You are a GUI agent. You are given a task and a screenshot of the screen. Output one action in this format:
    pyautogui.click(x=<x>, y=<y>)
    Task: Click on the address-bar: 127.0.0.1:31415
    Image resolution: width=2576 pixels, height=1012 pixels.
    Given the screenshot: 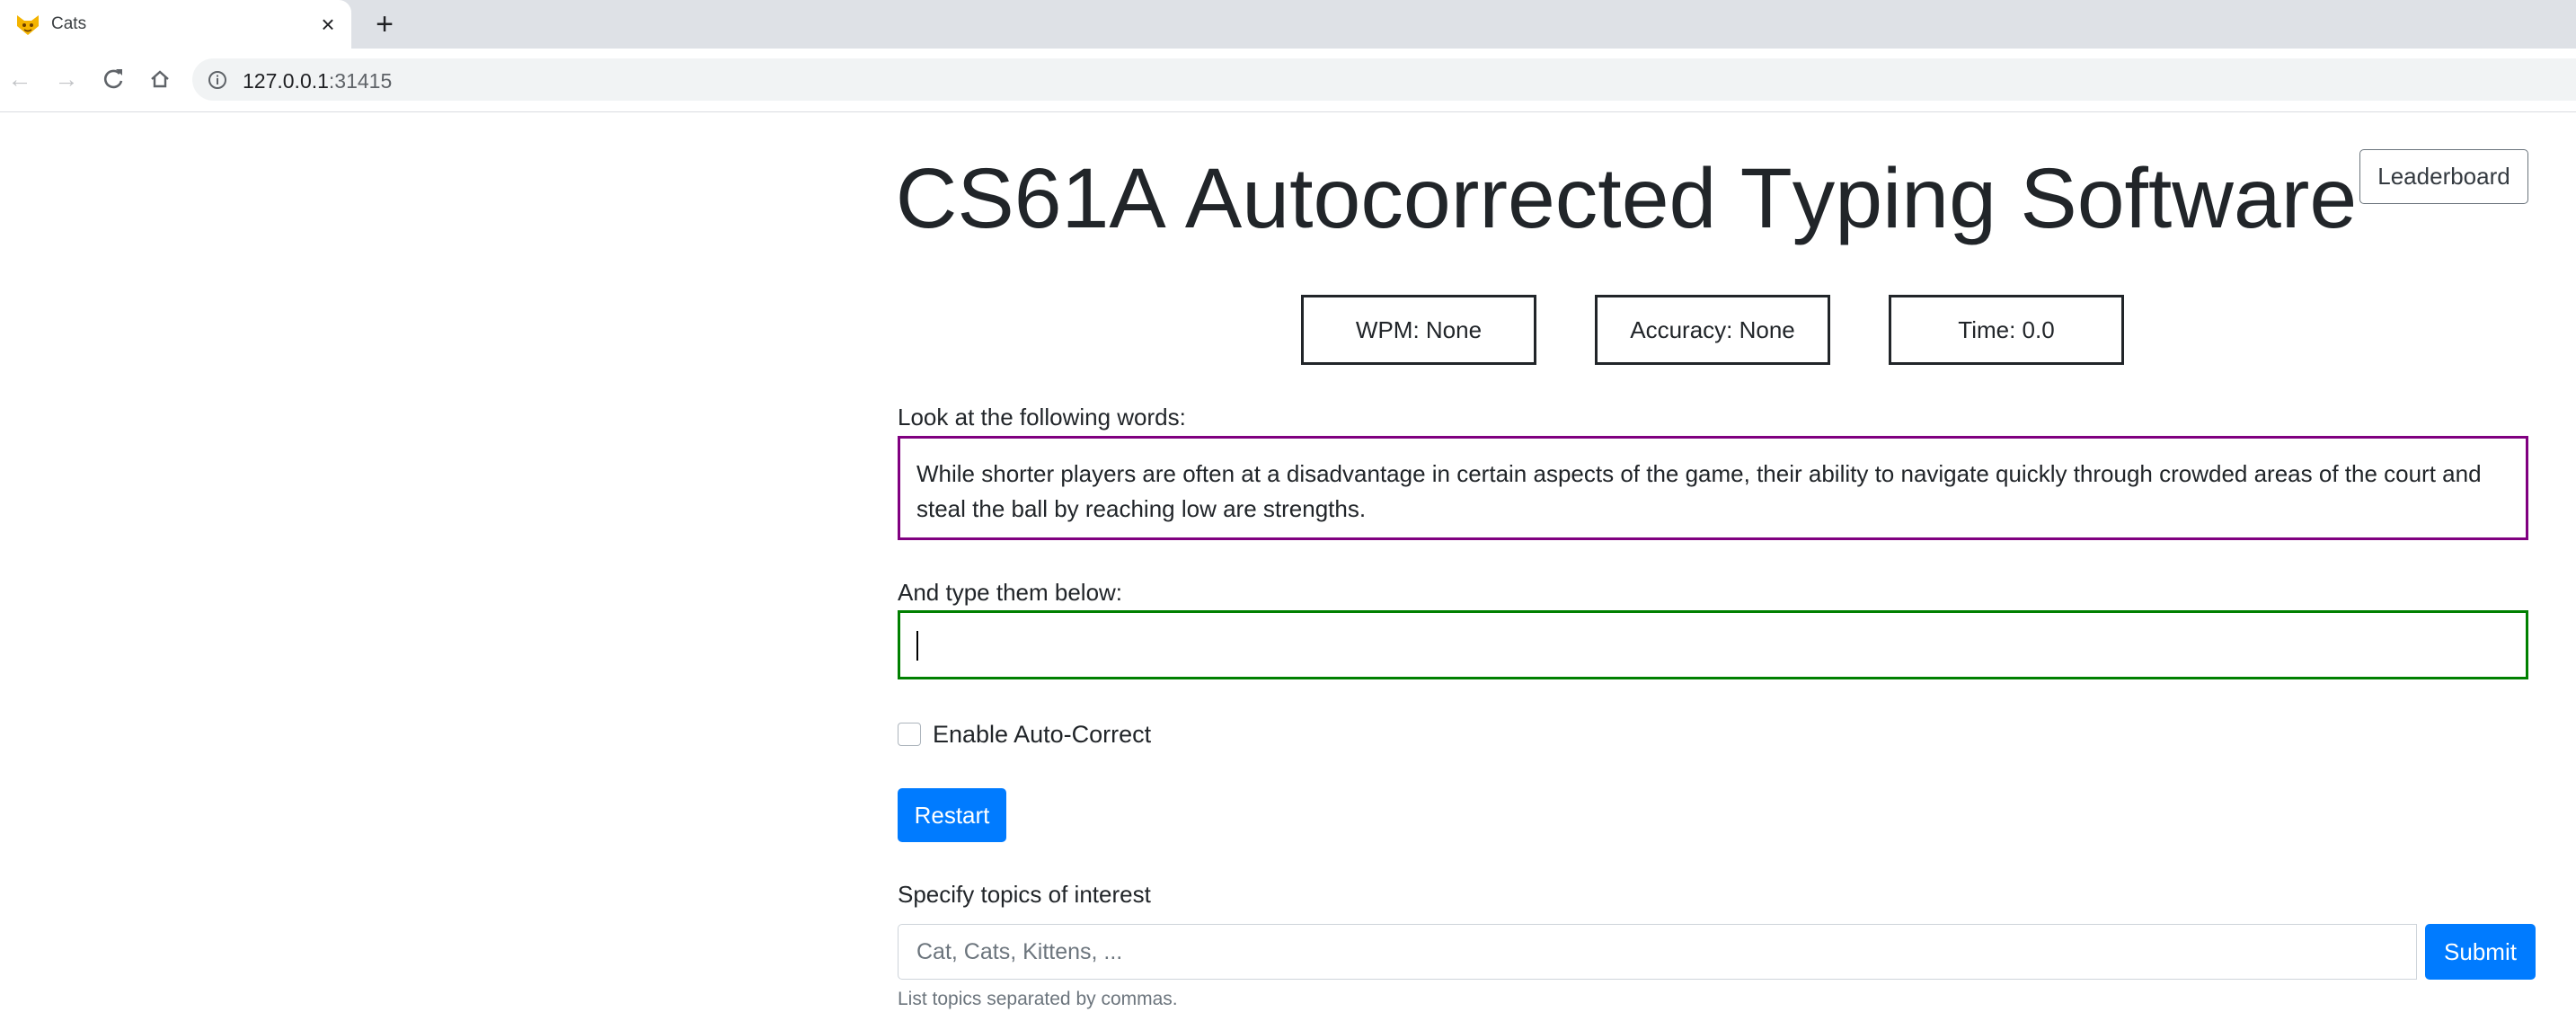 What is the action you would take?
    pyautogui.click(x=1384, y=80)
    